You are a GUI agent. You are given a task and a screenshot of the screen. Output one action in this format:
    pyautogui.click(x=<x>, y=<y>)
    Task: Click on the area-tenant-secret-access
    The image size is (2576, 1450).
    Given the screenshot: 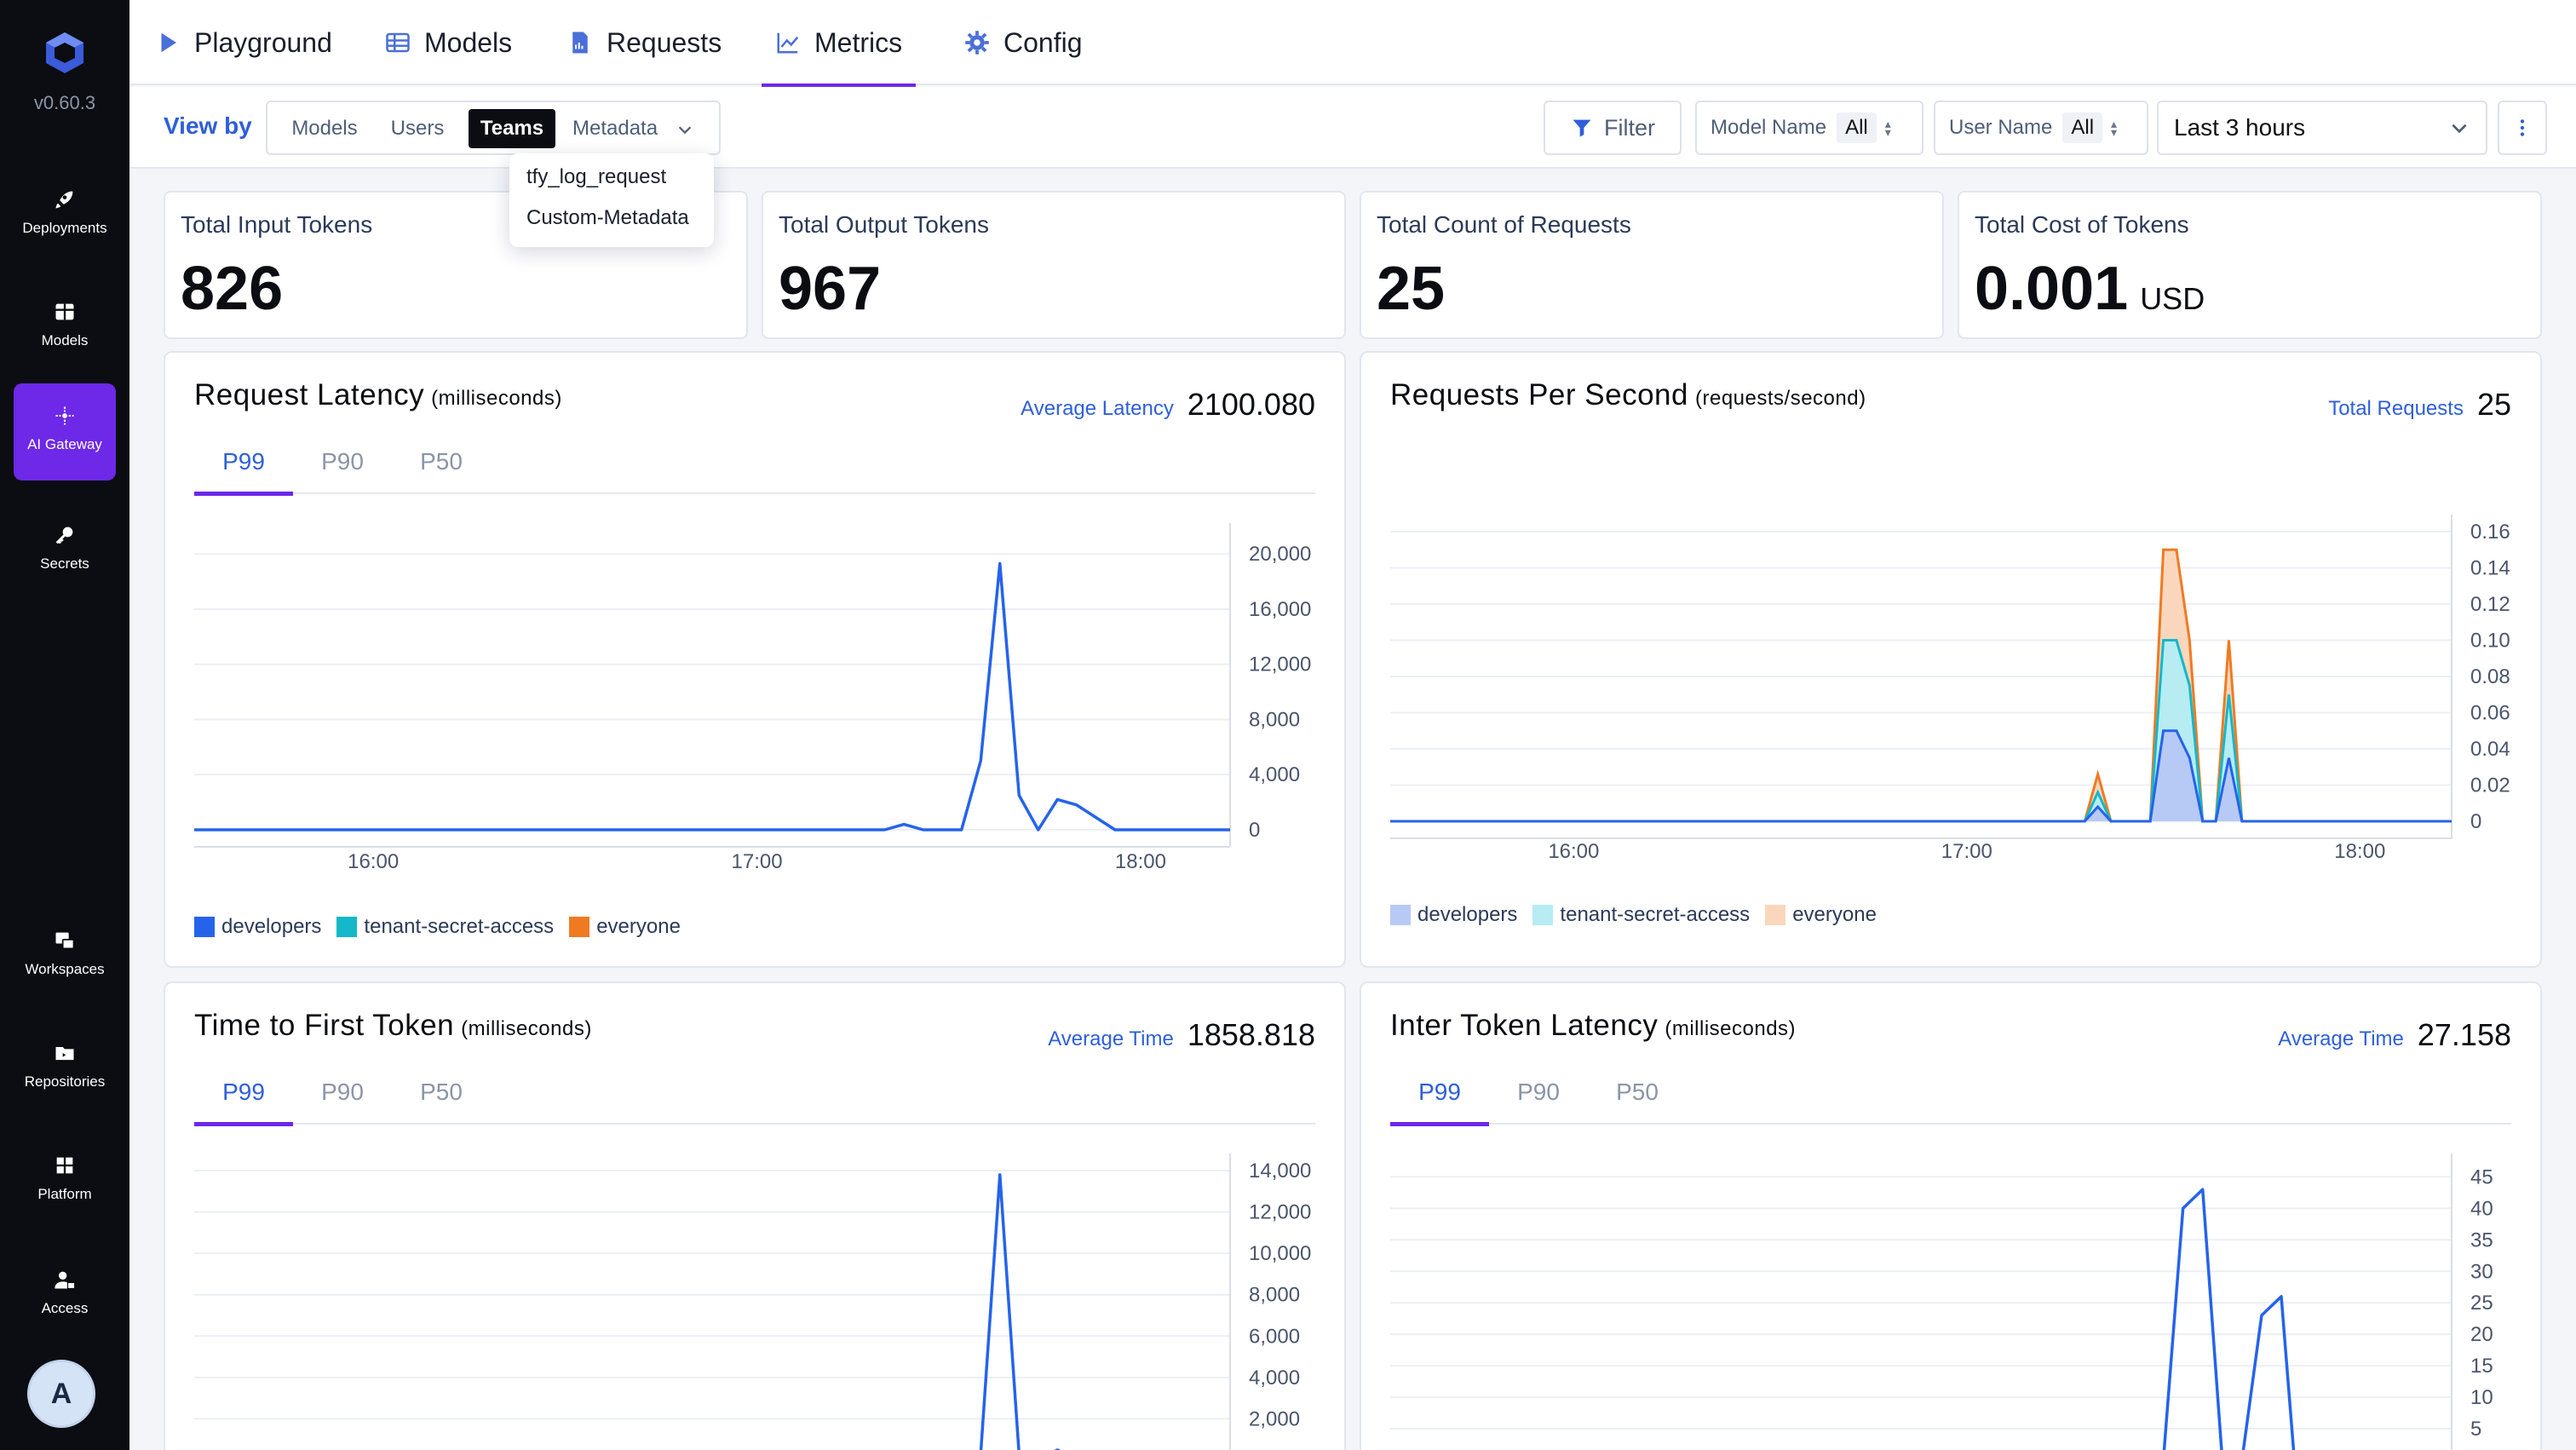 What is the action you would take?
    pyautogui.click(x=1921, y=730)
    